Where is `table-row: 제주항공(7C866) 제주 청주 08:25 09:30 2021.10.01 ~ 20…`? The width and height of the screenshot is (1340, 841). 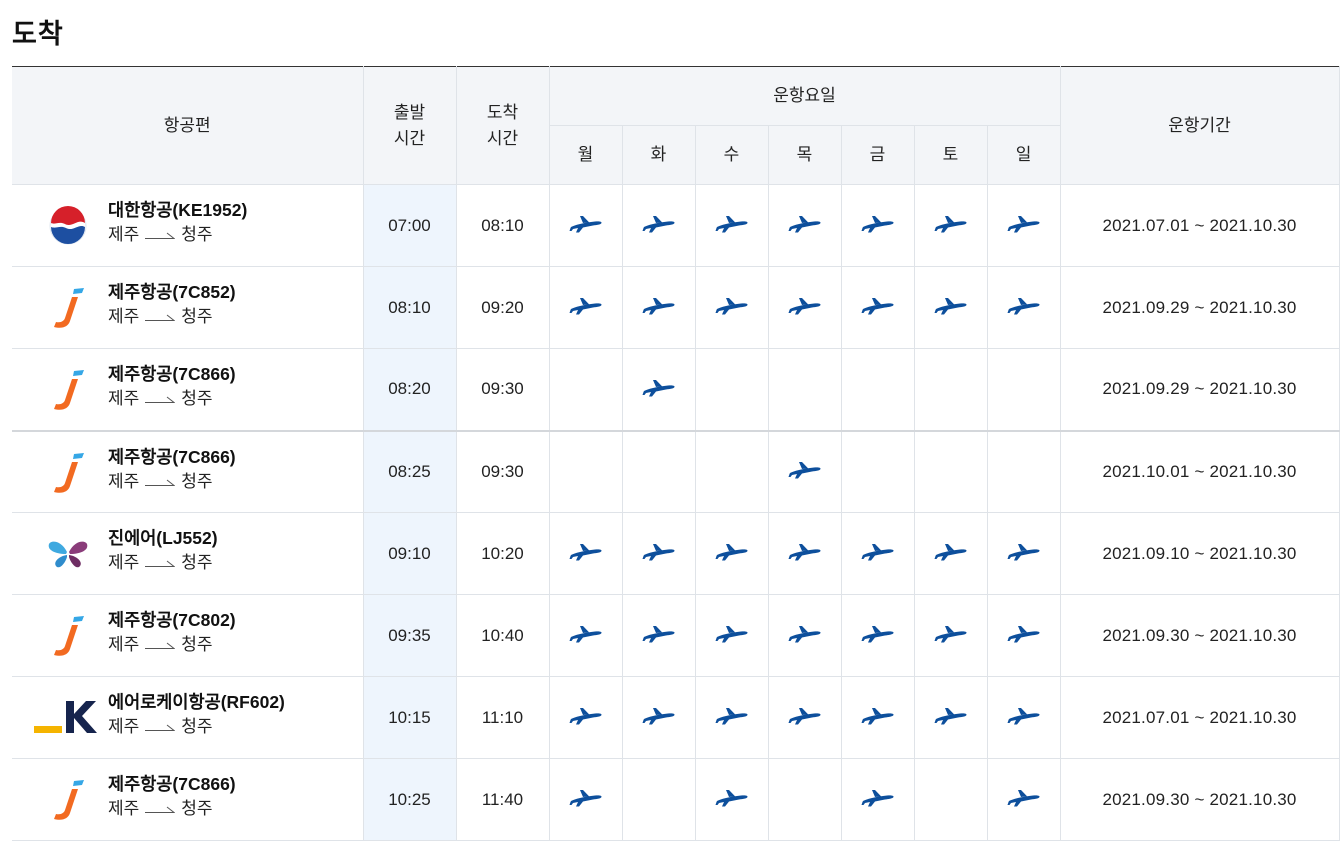 table-row: 제주항공(7C866) 제주 청주 08:25 09:30 2021.10.01 ~ 20… is located at coordinates (676, 471).